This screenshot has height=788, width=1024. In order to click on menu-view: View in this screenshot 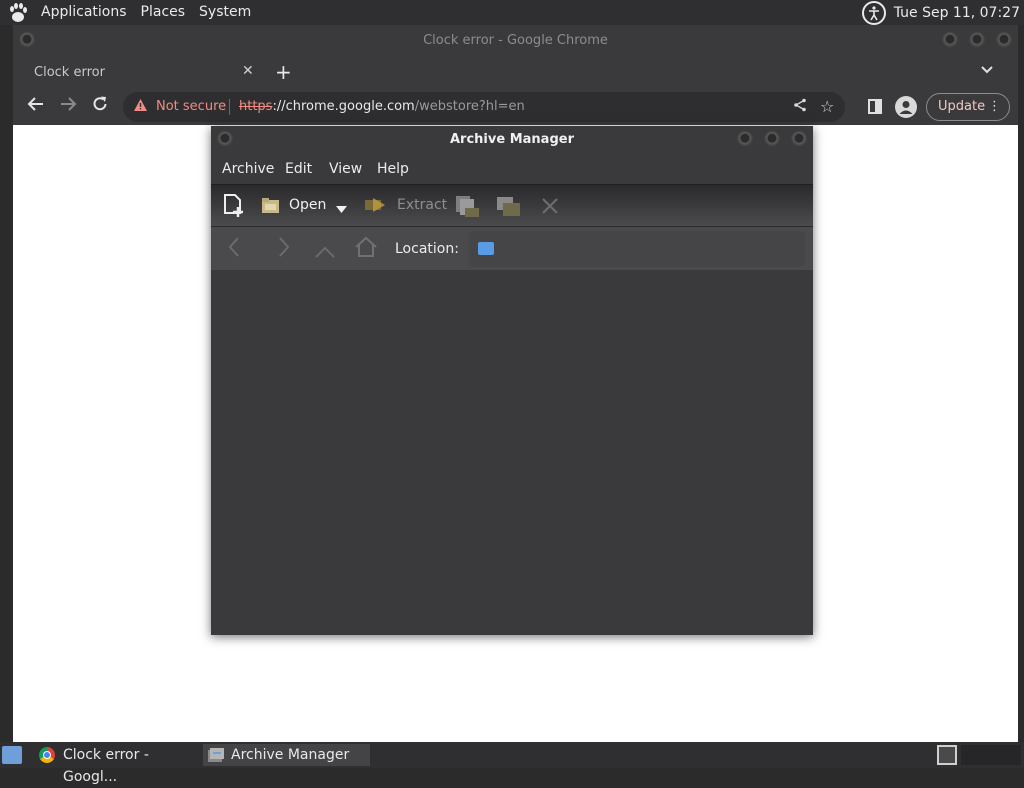, I will do `click(345, 169)`.